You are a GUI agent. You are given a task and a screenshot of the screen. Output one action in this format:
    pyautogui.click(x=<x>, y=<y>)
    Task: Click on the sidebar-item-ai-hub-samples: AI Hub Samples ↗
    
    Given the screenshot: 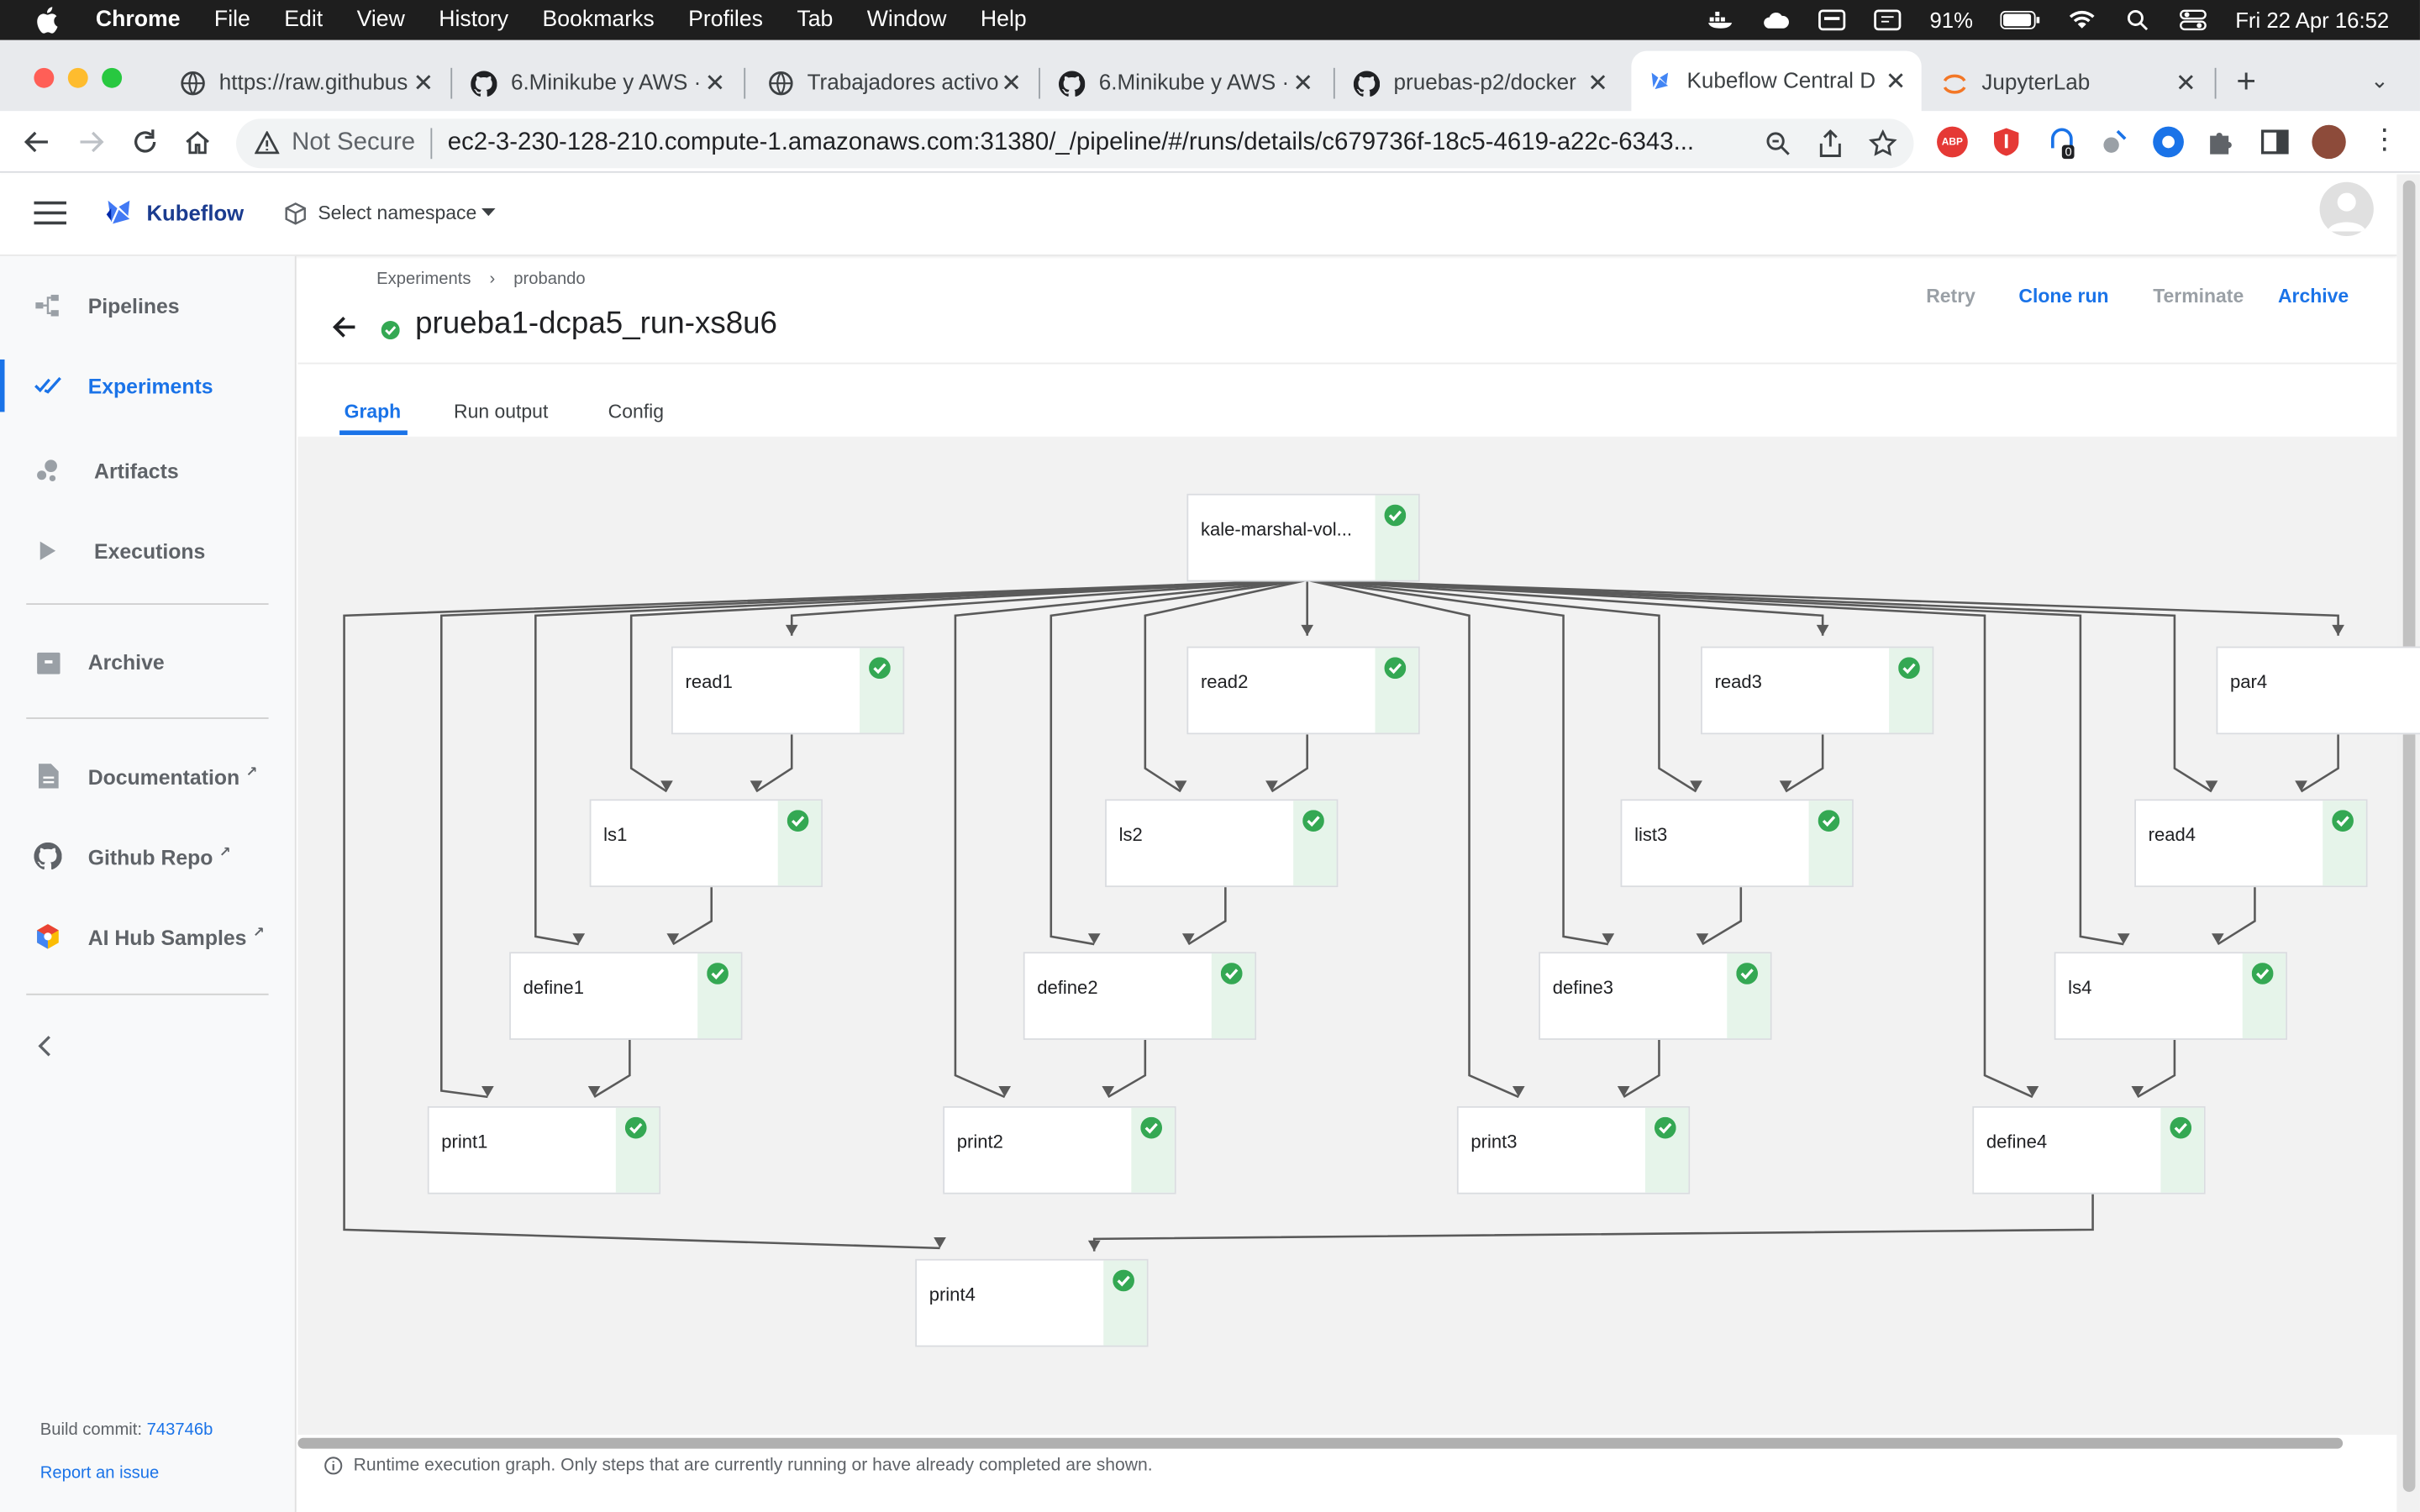 What is the action you would take?
    pyautogui.click(x=146, y=936)
    